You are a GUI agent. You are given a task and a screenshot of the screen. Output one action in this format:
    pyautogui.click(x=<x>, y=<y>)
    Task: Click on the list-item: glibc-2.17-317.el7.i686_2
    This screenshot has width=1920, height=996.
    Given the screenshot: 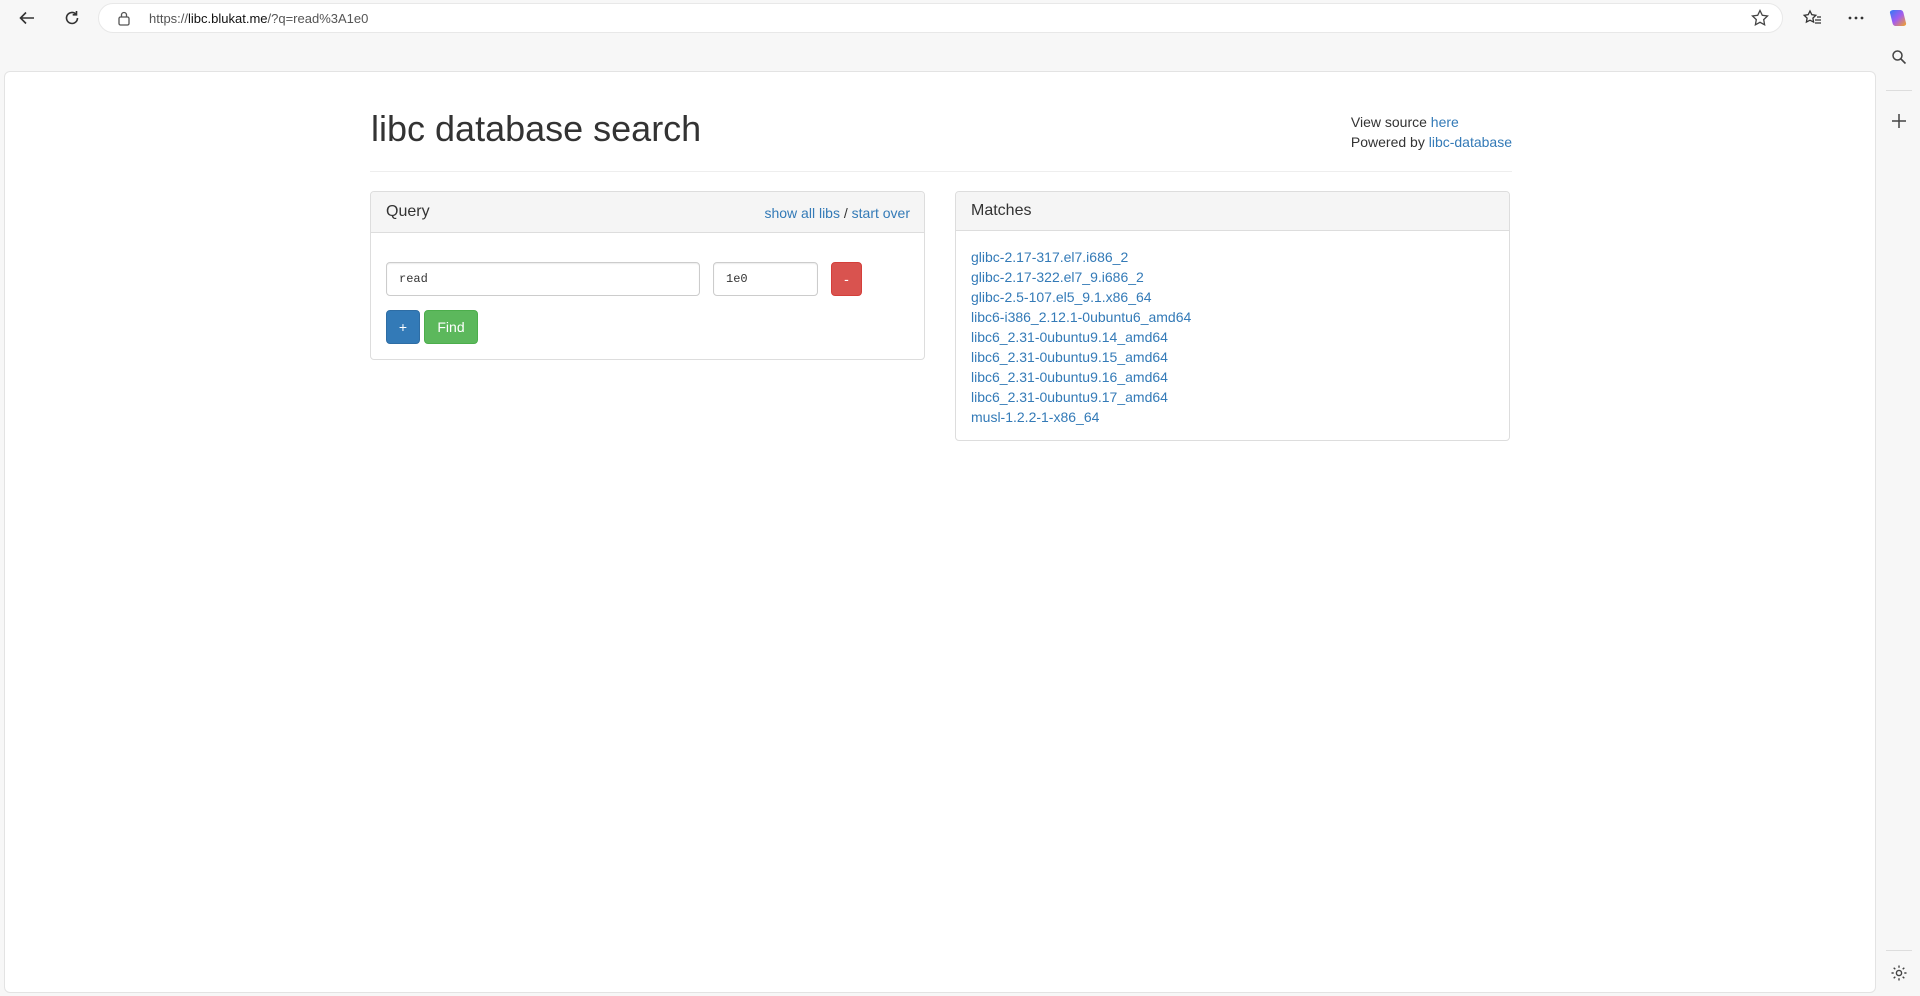 What is the action you would take?
    pyautogui.click(x=1081, y=257)
    